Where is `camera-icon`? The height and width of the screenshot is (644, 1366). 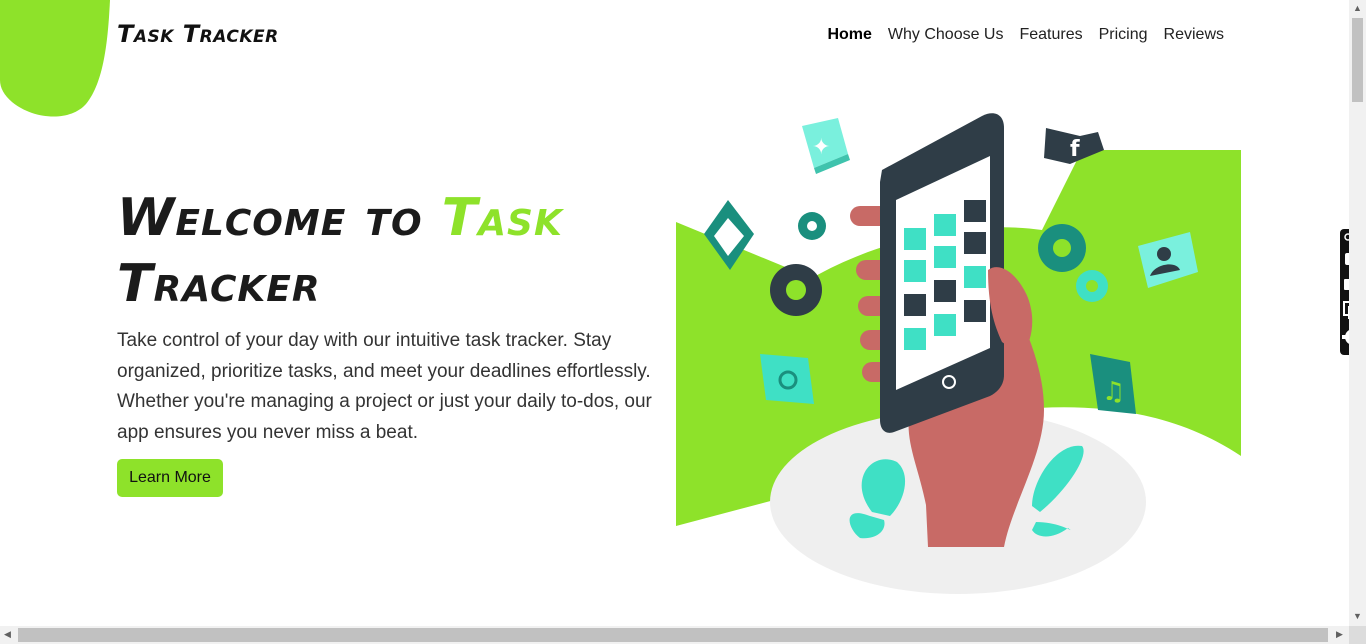
camera-icon is located at coordinates (787, 379).